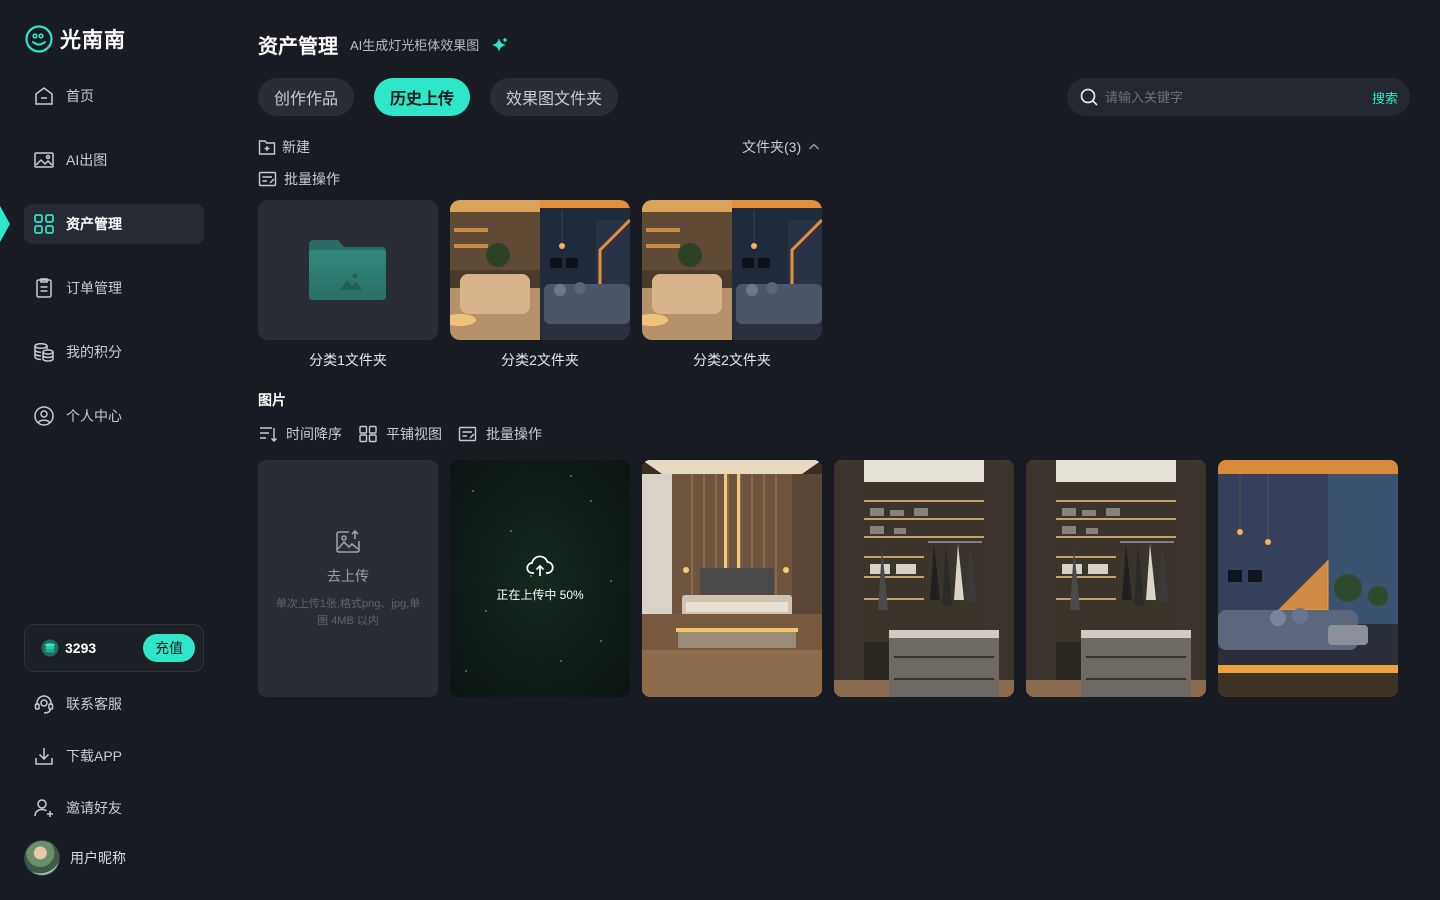 The width and height of the screenshot is (1440, 900). I want to click on search-icon, so click(1089, 97).